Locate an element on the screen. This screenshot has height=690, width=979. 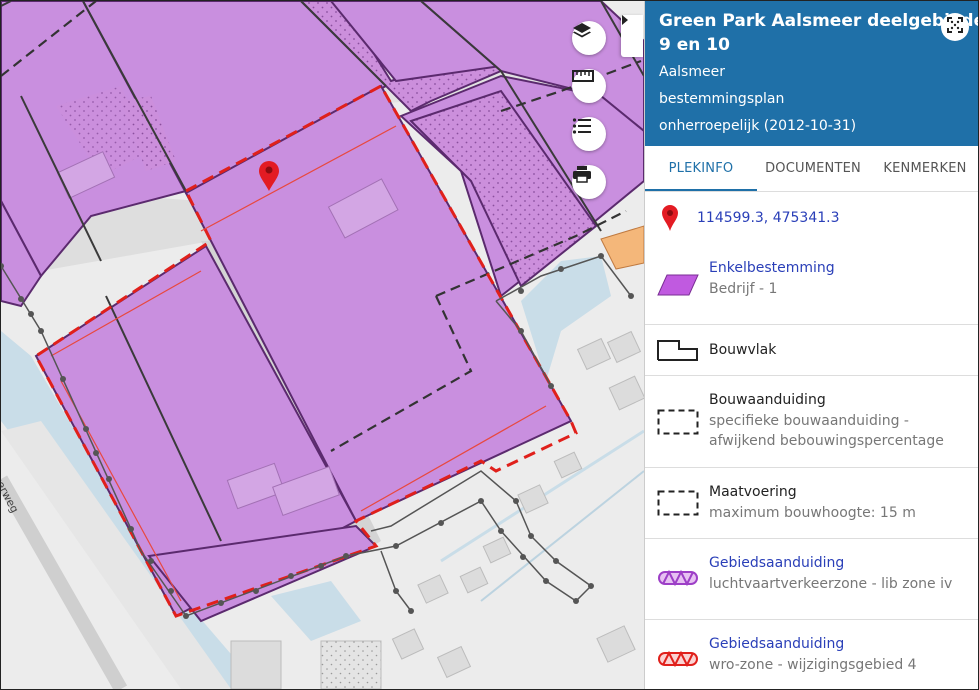
coordinates-row: 114599.3, 475341.3 is located at coordinates (811, 217).